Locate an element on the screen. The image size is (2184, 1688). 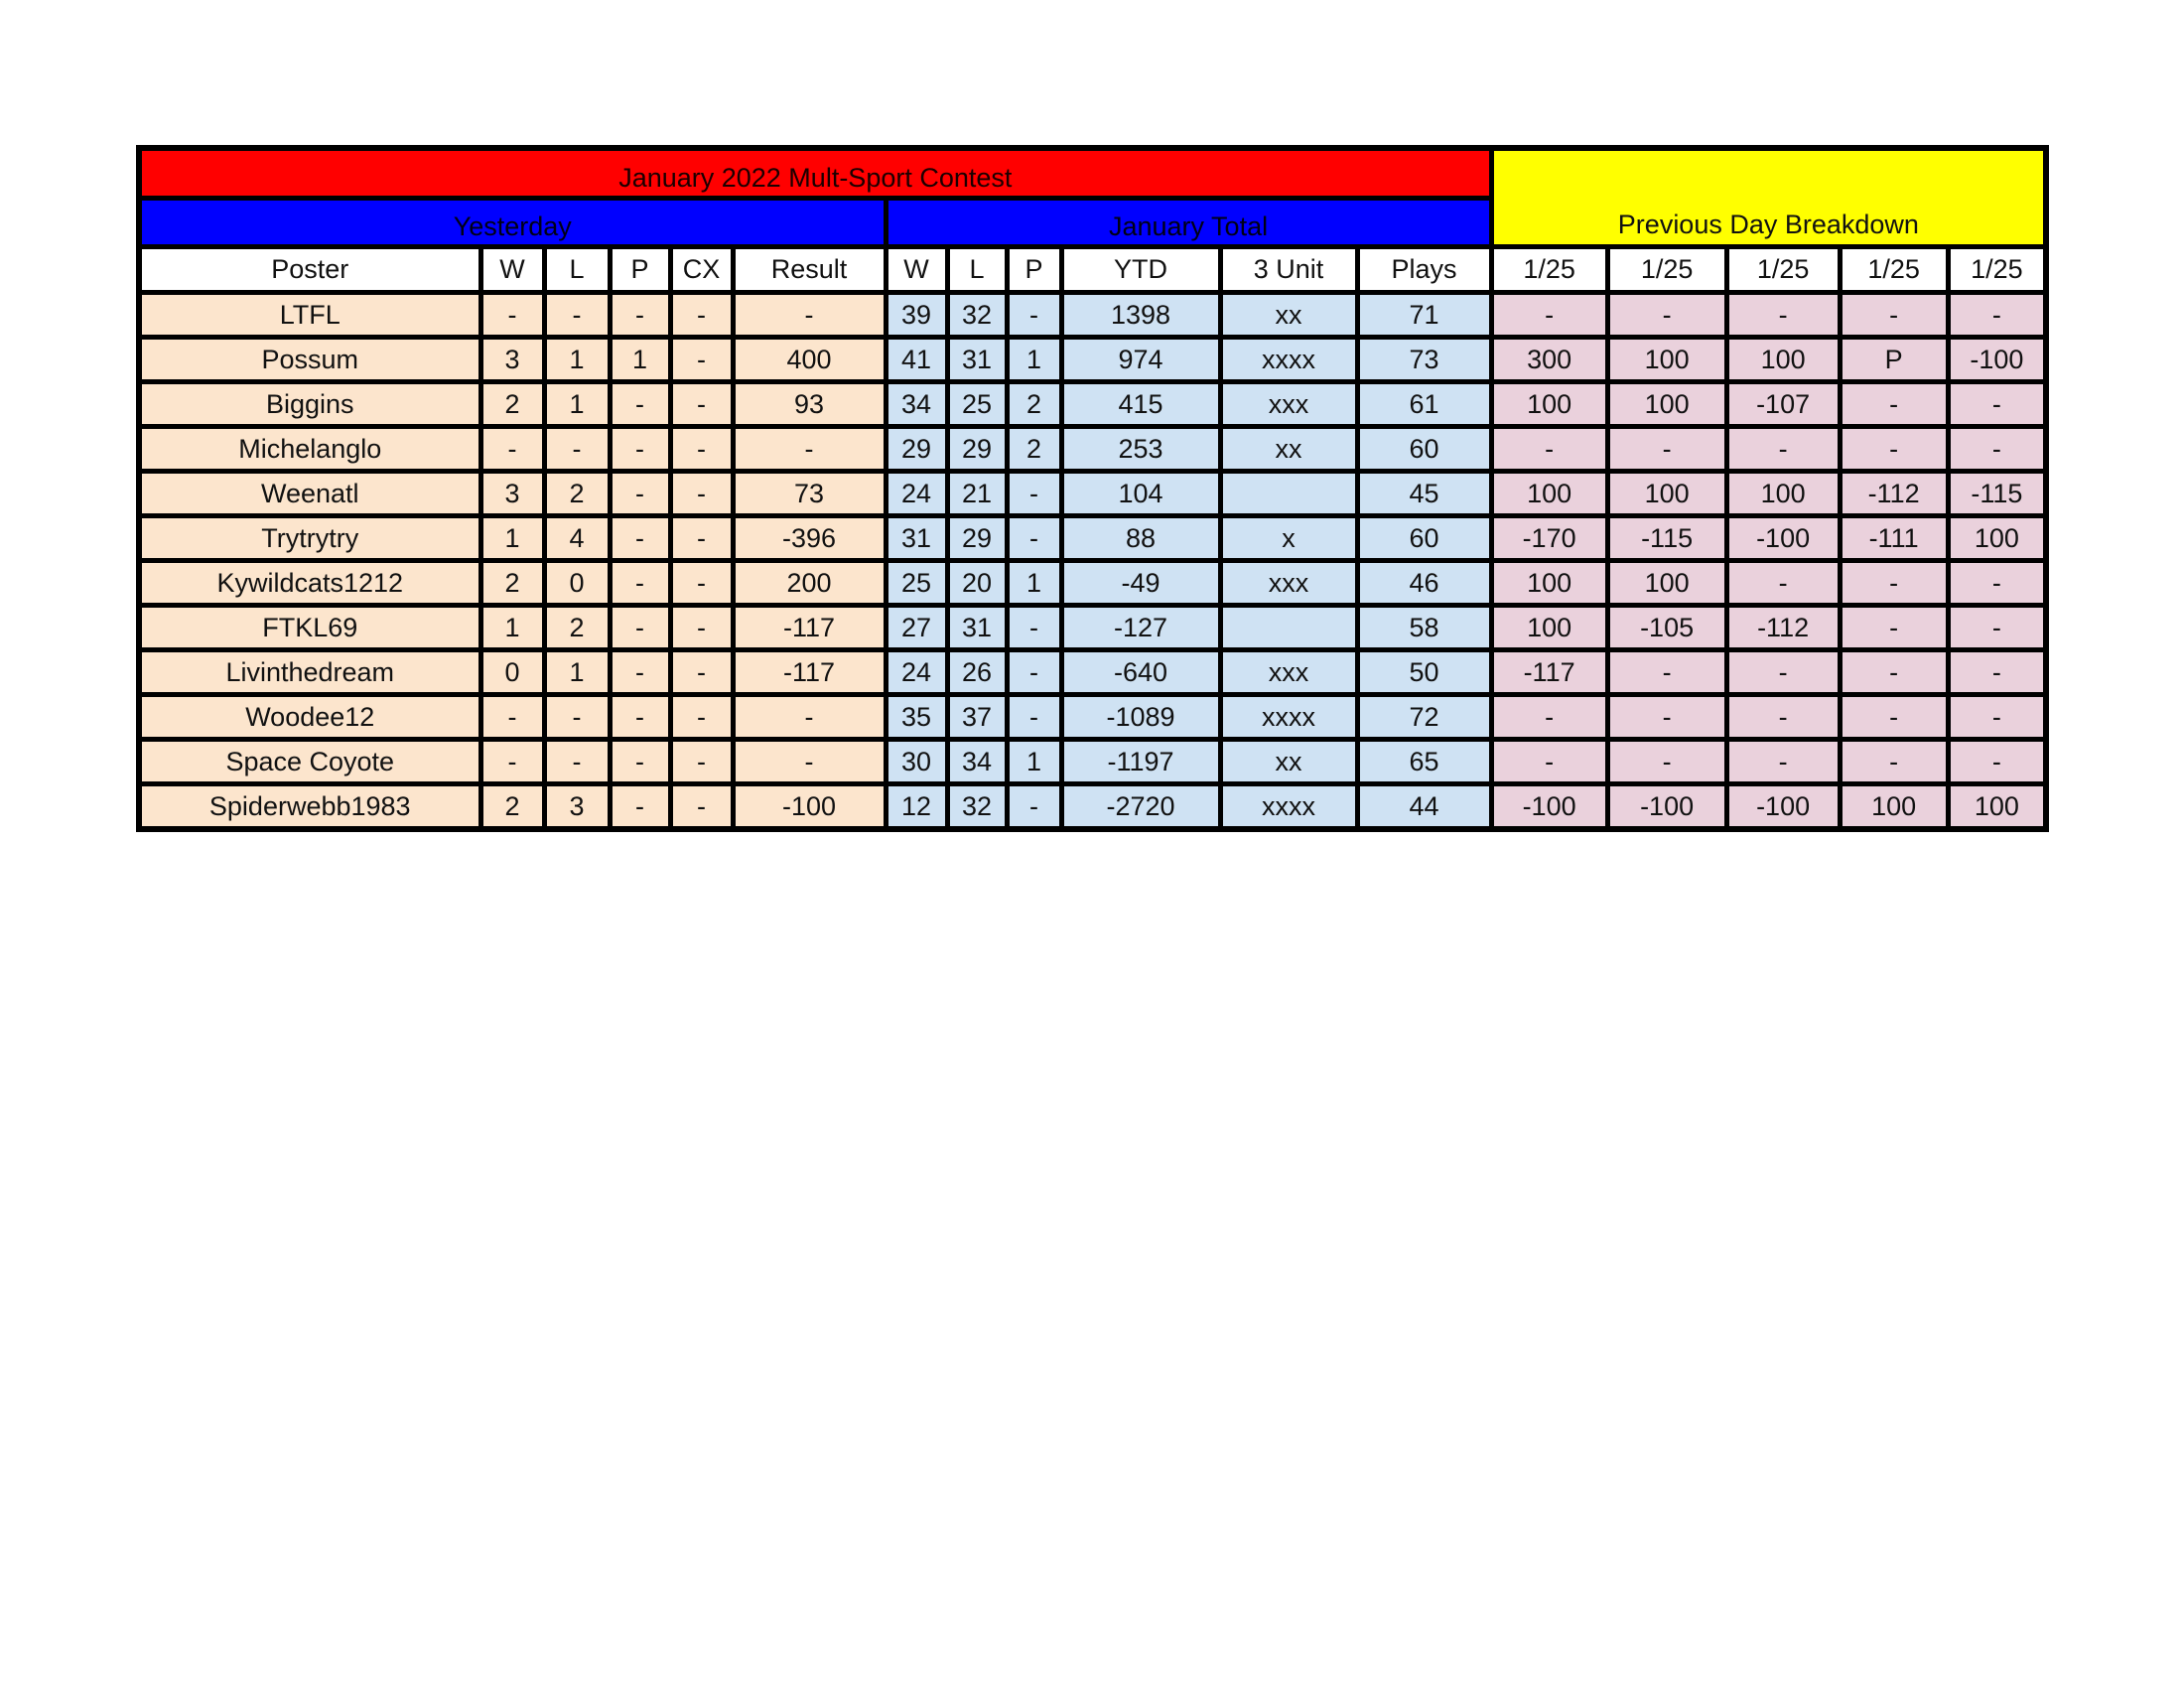
breakdown-cell: -117 is located at coordinates (1549, 672).